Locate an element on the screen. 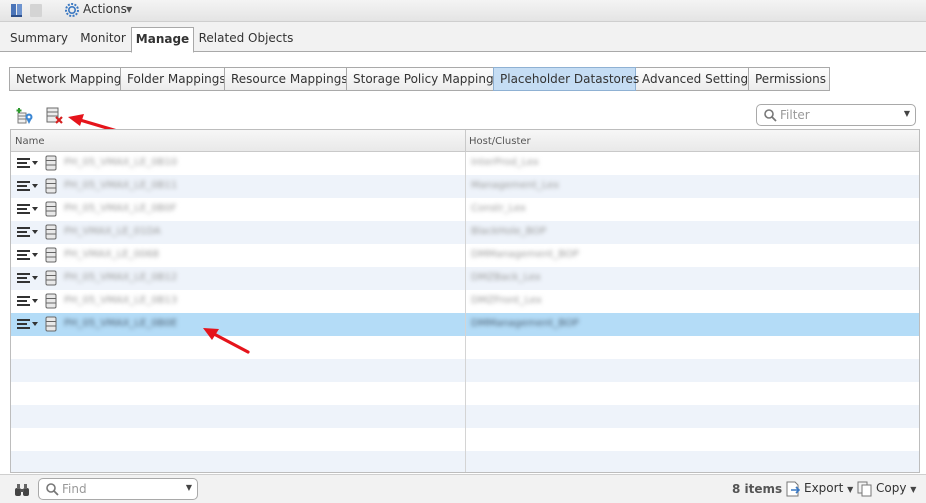 The height and width of the screenshot is (503, 926). disabled-toolbar-icon is located at coordinates (36, 10).